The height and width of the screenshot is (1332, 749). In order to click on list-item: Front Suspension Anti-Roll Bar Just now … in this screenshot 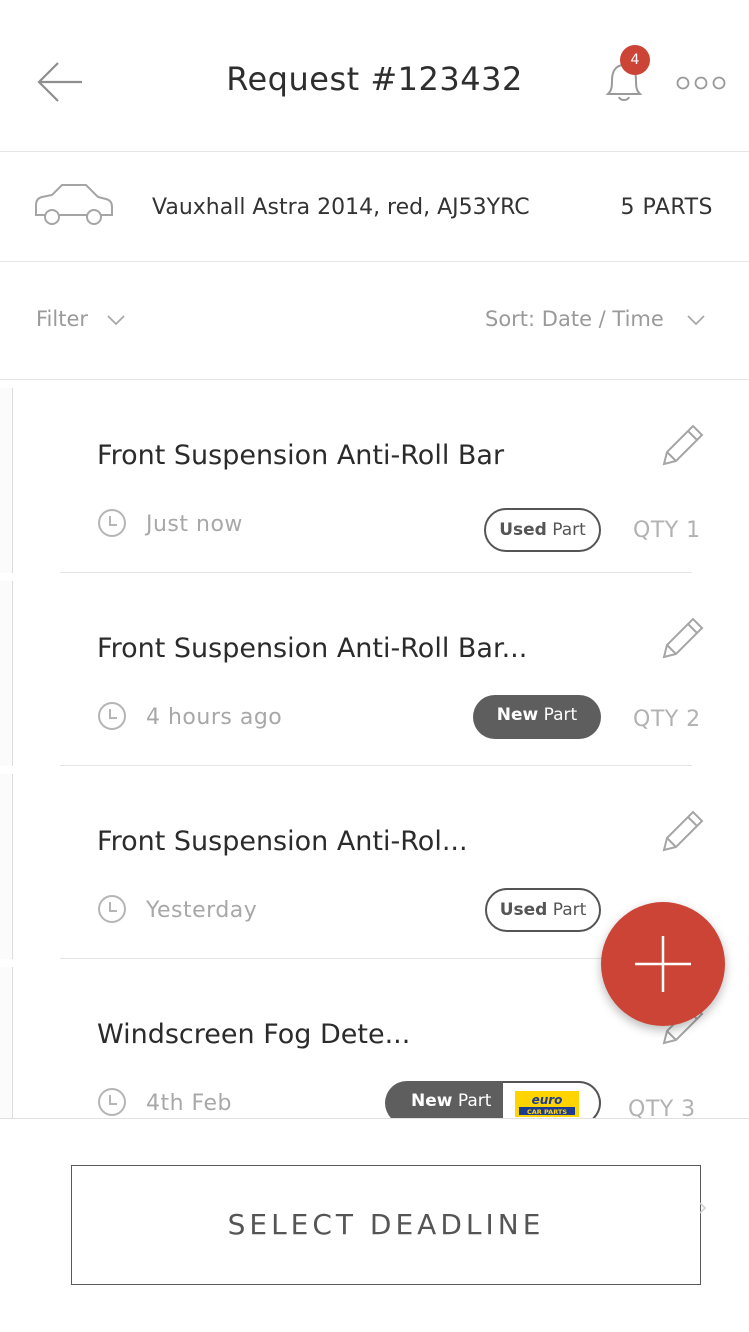, I will do `click(374, 476)`.